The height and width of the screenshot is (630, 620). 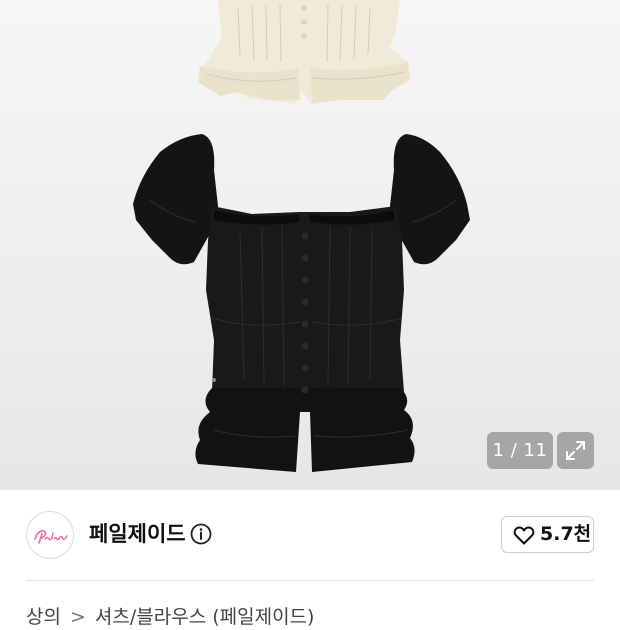 What do you see at coordinates (304, 52) in the screenshot?
I see `cream-blouse-illustration` at bounding box center [304, 52].